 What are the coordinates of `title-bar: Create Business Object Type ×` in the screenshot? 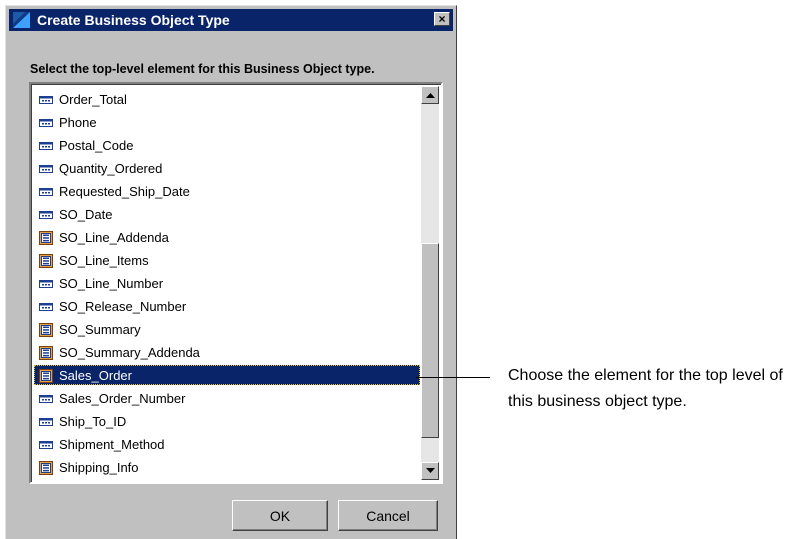 It's located at (231, 20).